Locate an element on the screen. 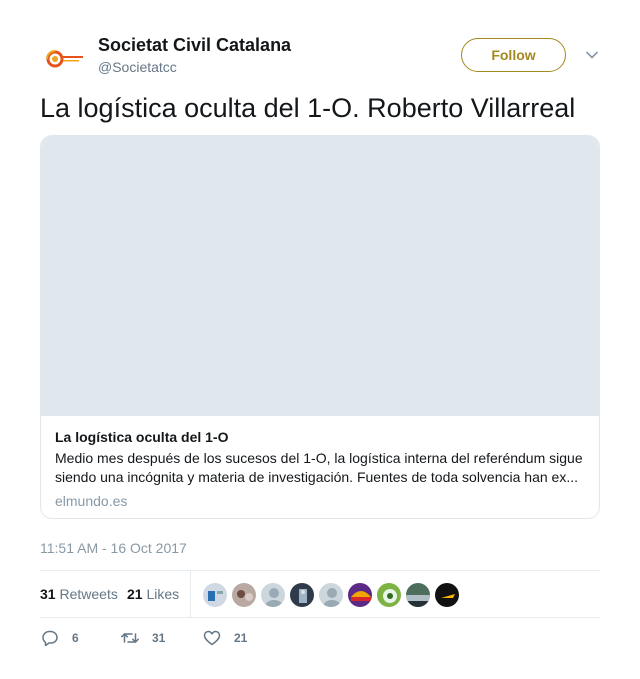 This screenshot has height=679, width=640. author-avatar is located at coordinates (64, 59).